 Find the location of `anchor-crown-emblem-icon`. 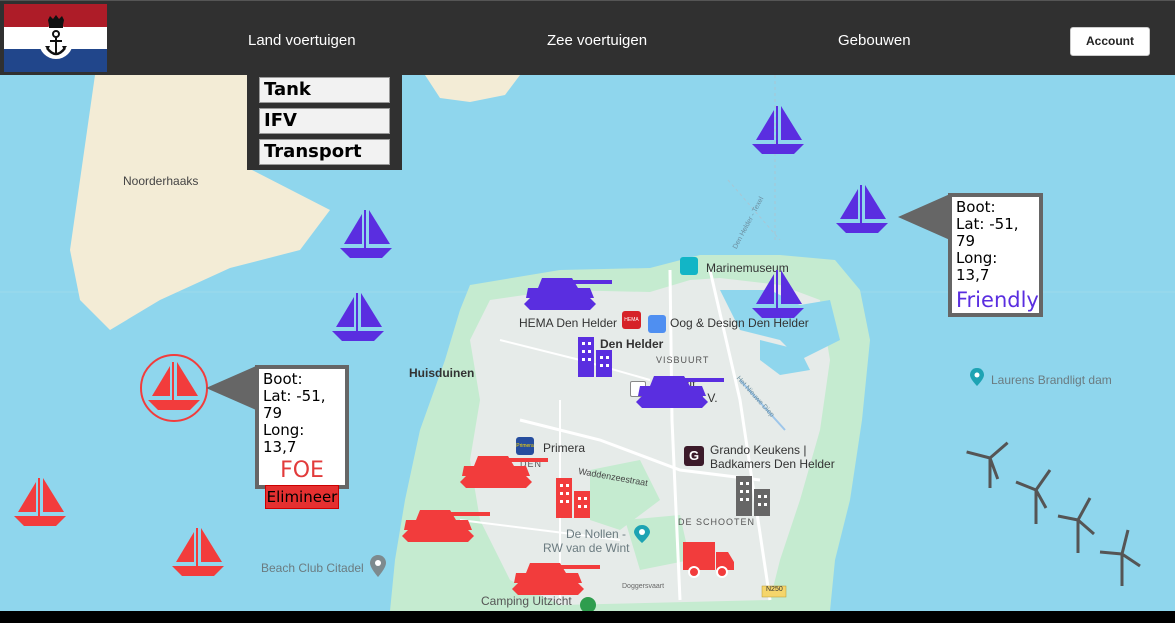

anchor-crown-emblem-icon is located at coordinates (56, 37).